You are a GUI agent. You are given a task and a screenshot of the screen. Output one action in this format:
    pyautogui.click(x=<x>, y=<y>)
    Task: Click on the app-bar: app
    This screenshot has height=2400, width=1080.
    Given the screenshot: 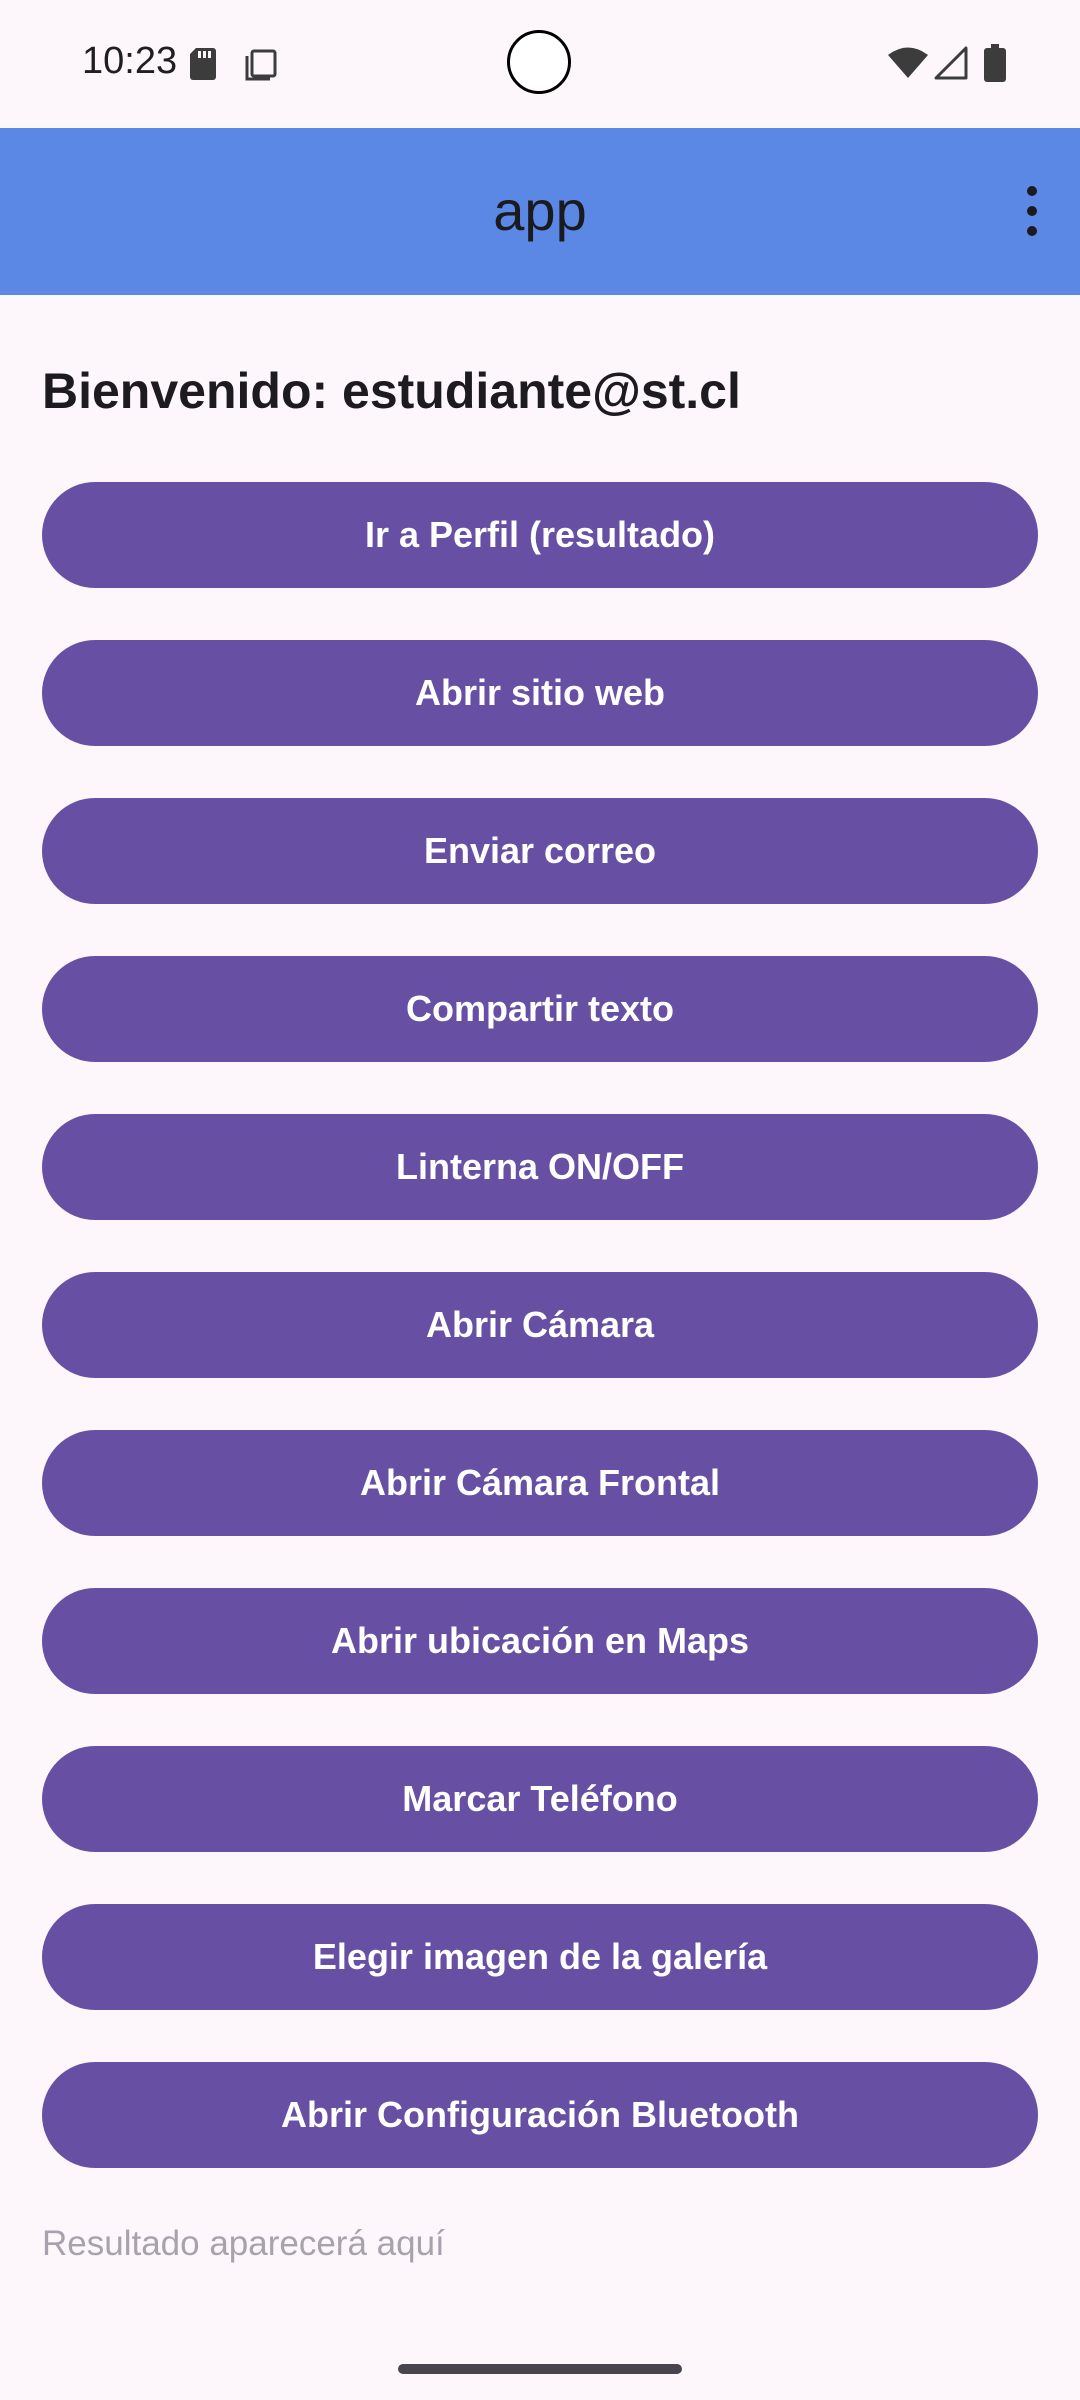 What is the action you would take?
    pyautogui.click(x=540, y=211)
    